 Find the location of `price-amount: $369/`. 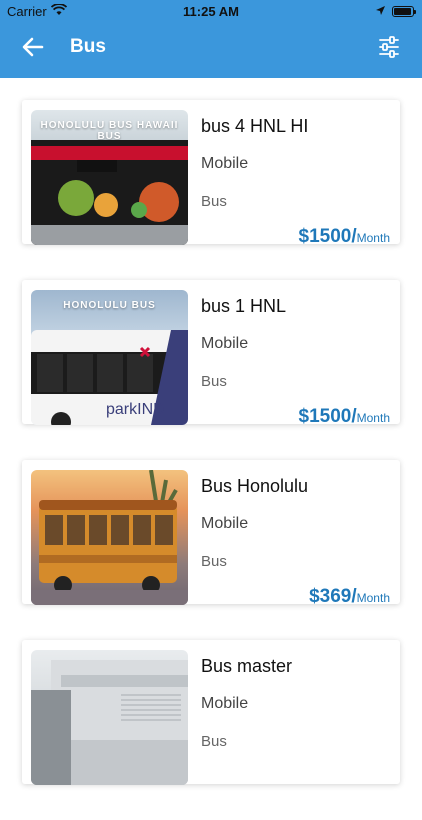

price-amount: $369/ is located at coordinates (333, 596).